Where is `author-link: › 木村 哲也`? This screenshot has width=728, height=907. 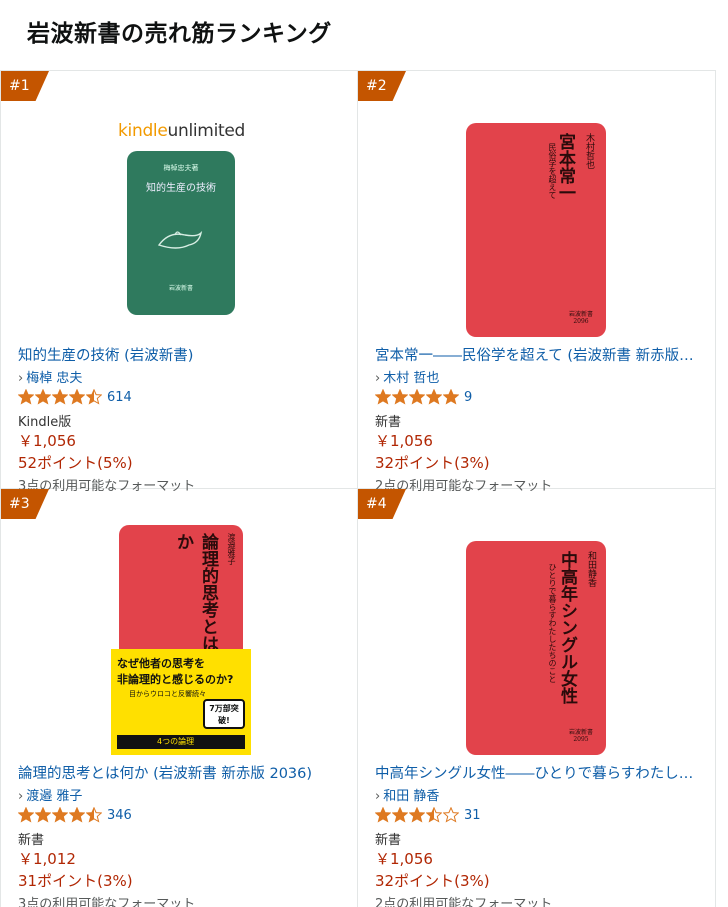 author-link: › 木村 哲也 is located at coordinates (407, 376).